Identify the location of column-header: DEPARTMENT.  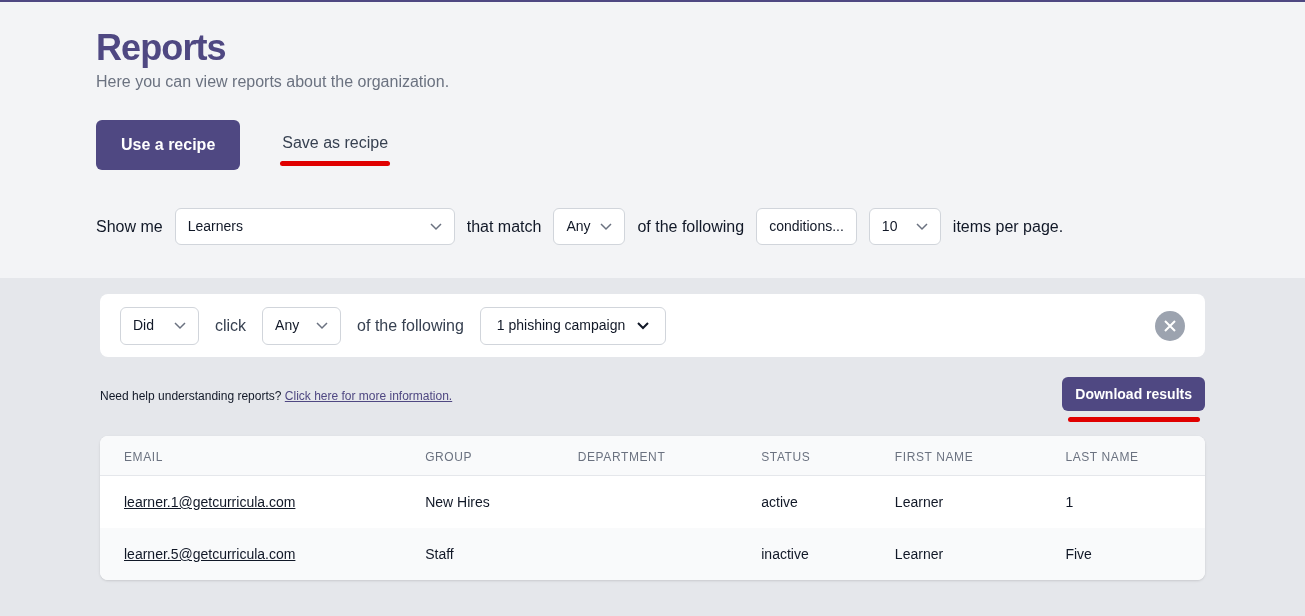
(621, 456).